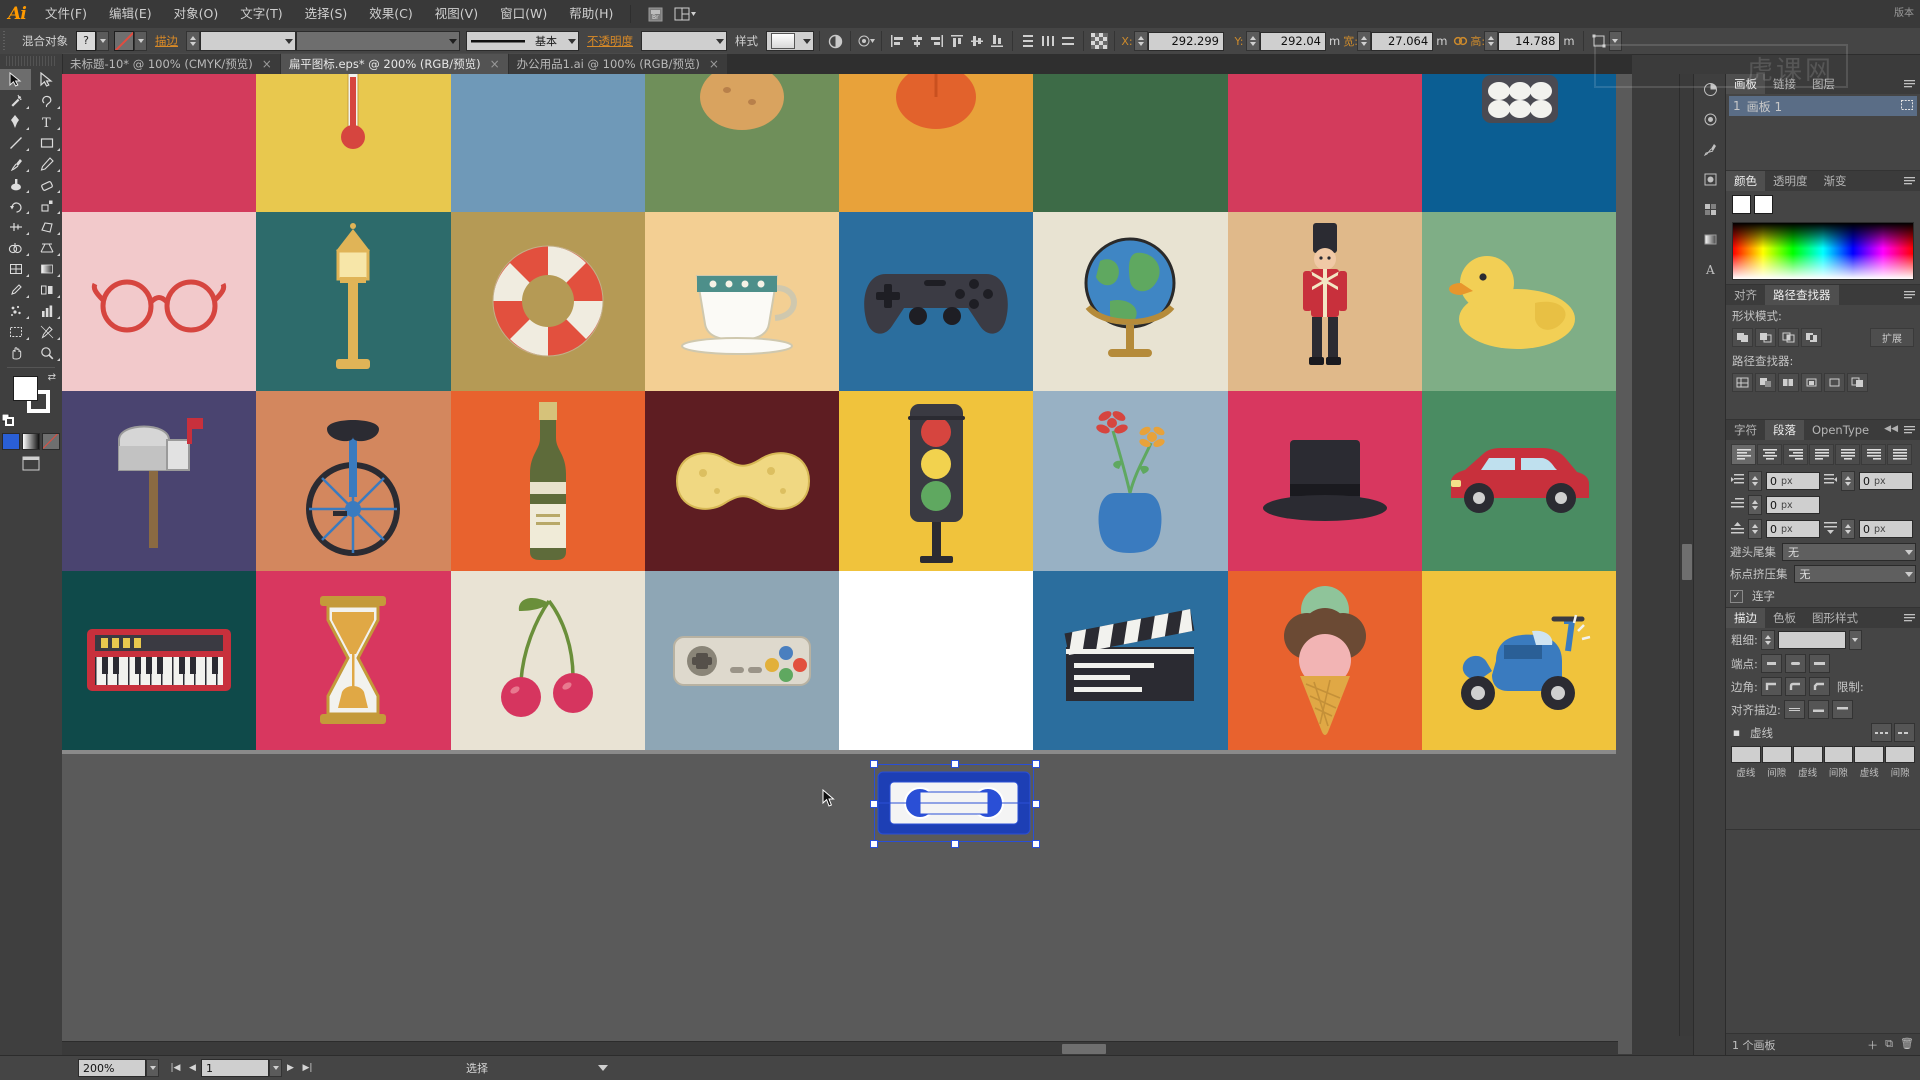 Image resolution: width=1920 pixels, height=1080 pixels. What do you see at coordinates (523, 14) in the screenshot?
I see `menu-window: 窗口(W)` at bounding box center [523, 14].